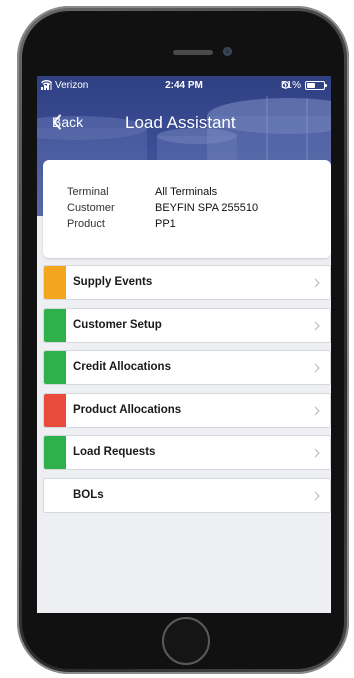 The height and width of the screenshot is (678, 354). Describe the element at coordinates (304, 85) in the screenshot. I see `status-right: 51%` at that location.